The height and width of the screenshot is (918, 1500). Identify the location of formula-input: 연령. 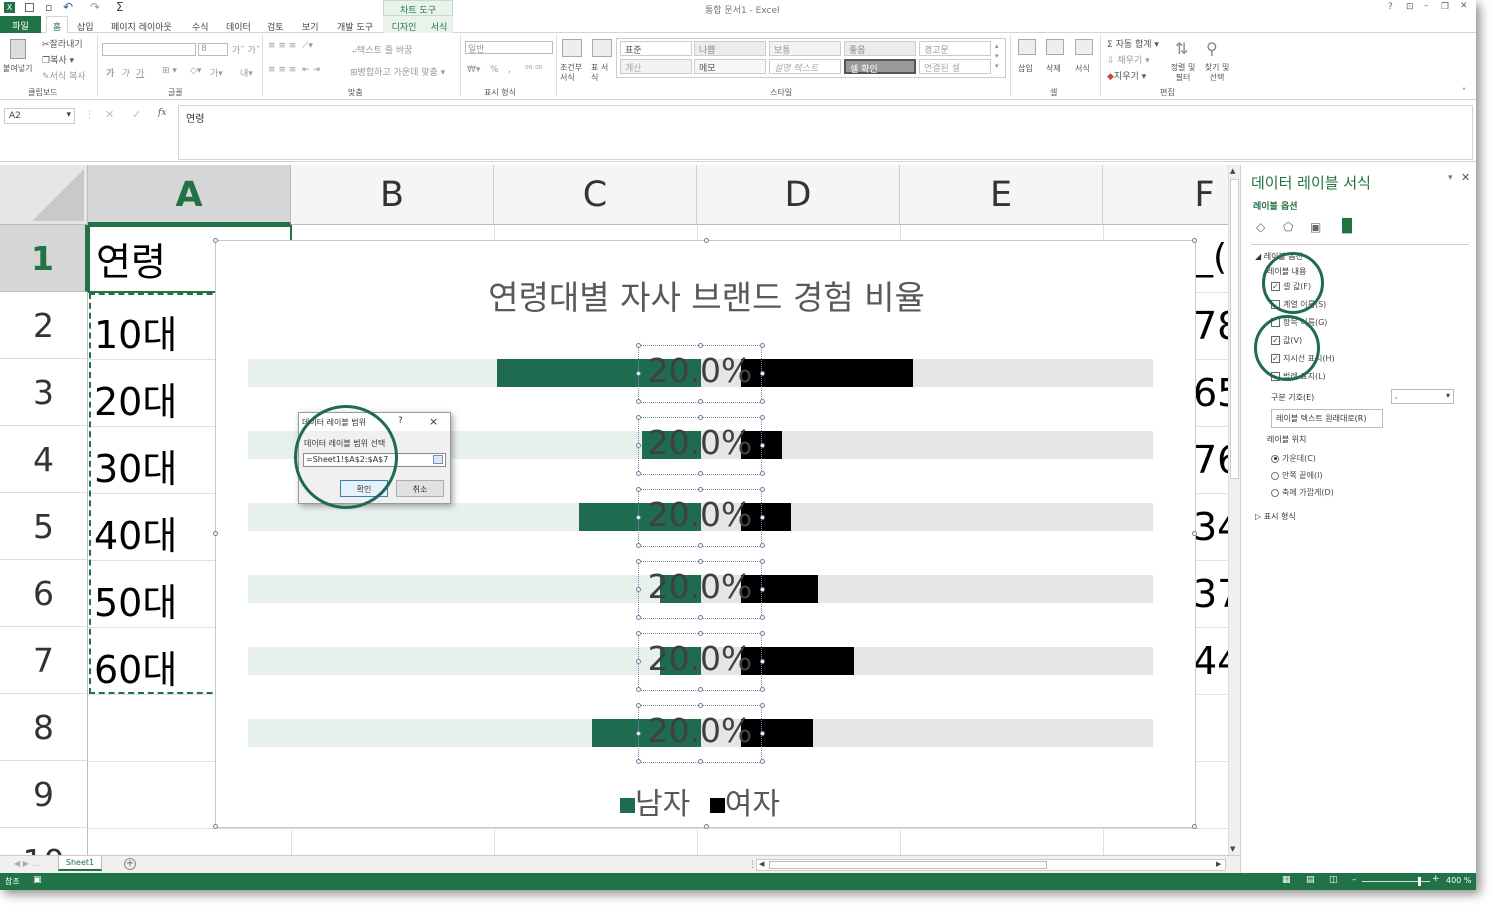
(825, 132).